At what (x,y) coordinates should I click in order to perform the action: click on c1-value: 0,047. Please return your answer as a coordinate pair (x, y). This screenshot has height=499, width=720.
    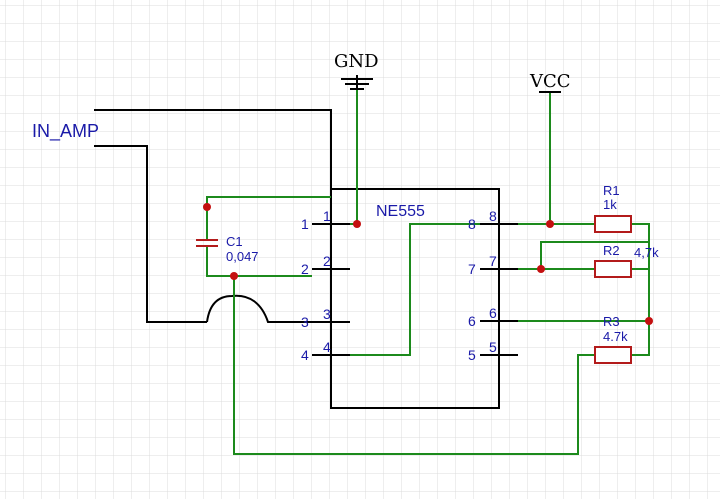
    Looking at the image, I should click on (242, 256).